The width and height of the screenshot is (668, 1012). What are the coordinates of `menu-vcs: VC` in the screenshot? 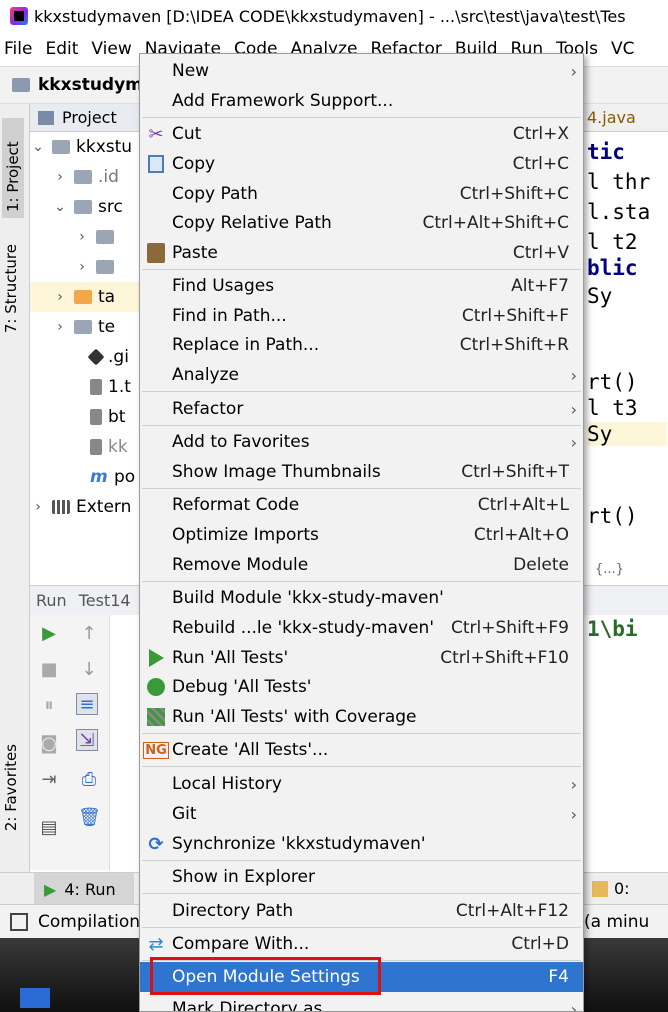 It's located at (623, 49).